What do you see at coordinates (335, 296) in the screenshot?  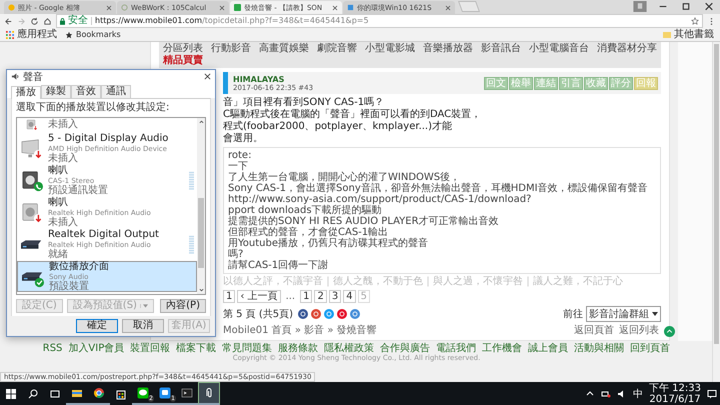 I see `page-link: 3` at bounding box center [335, 296].